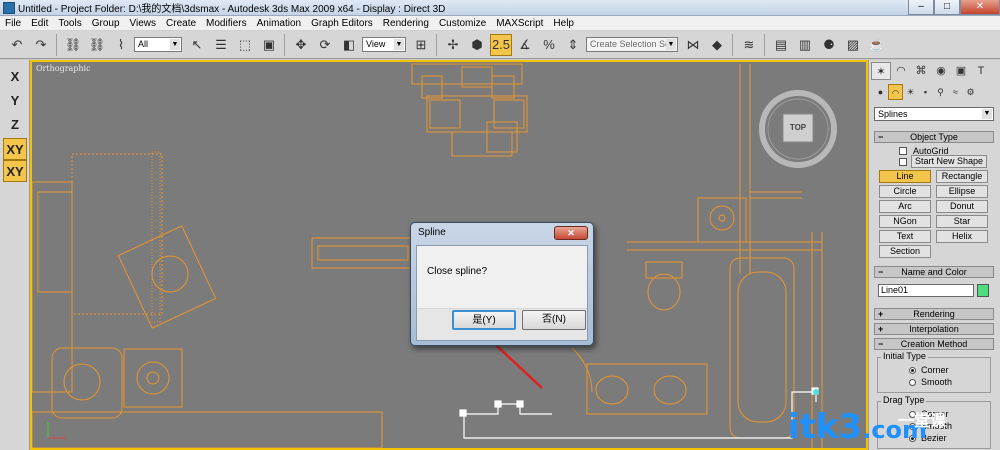 The height and width of the screenshot is (450, 1000). I want to click on line-button: Line, so click(905, 176).